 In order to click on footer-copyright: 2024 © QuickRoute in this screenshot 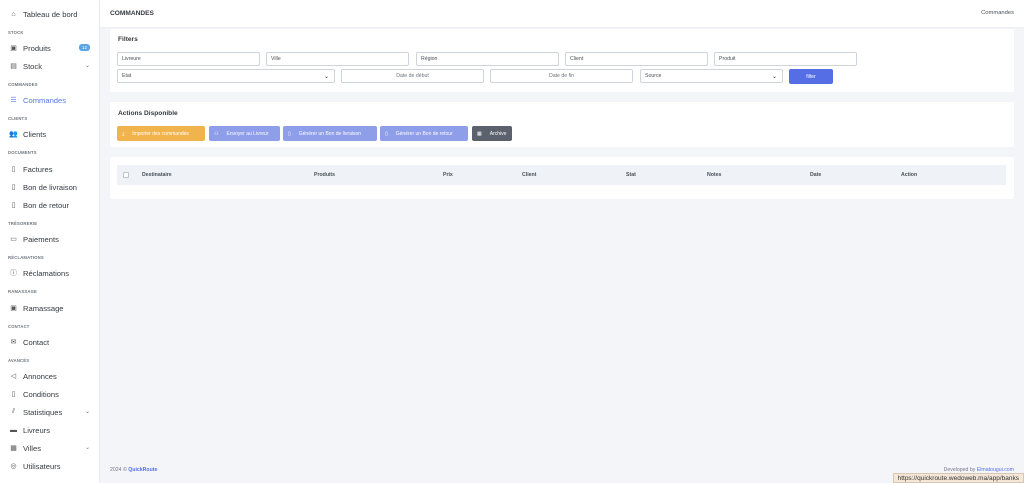, I will do `click(133, 470)`.